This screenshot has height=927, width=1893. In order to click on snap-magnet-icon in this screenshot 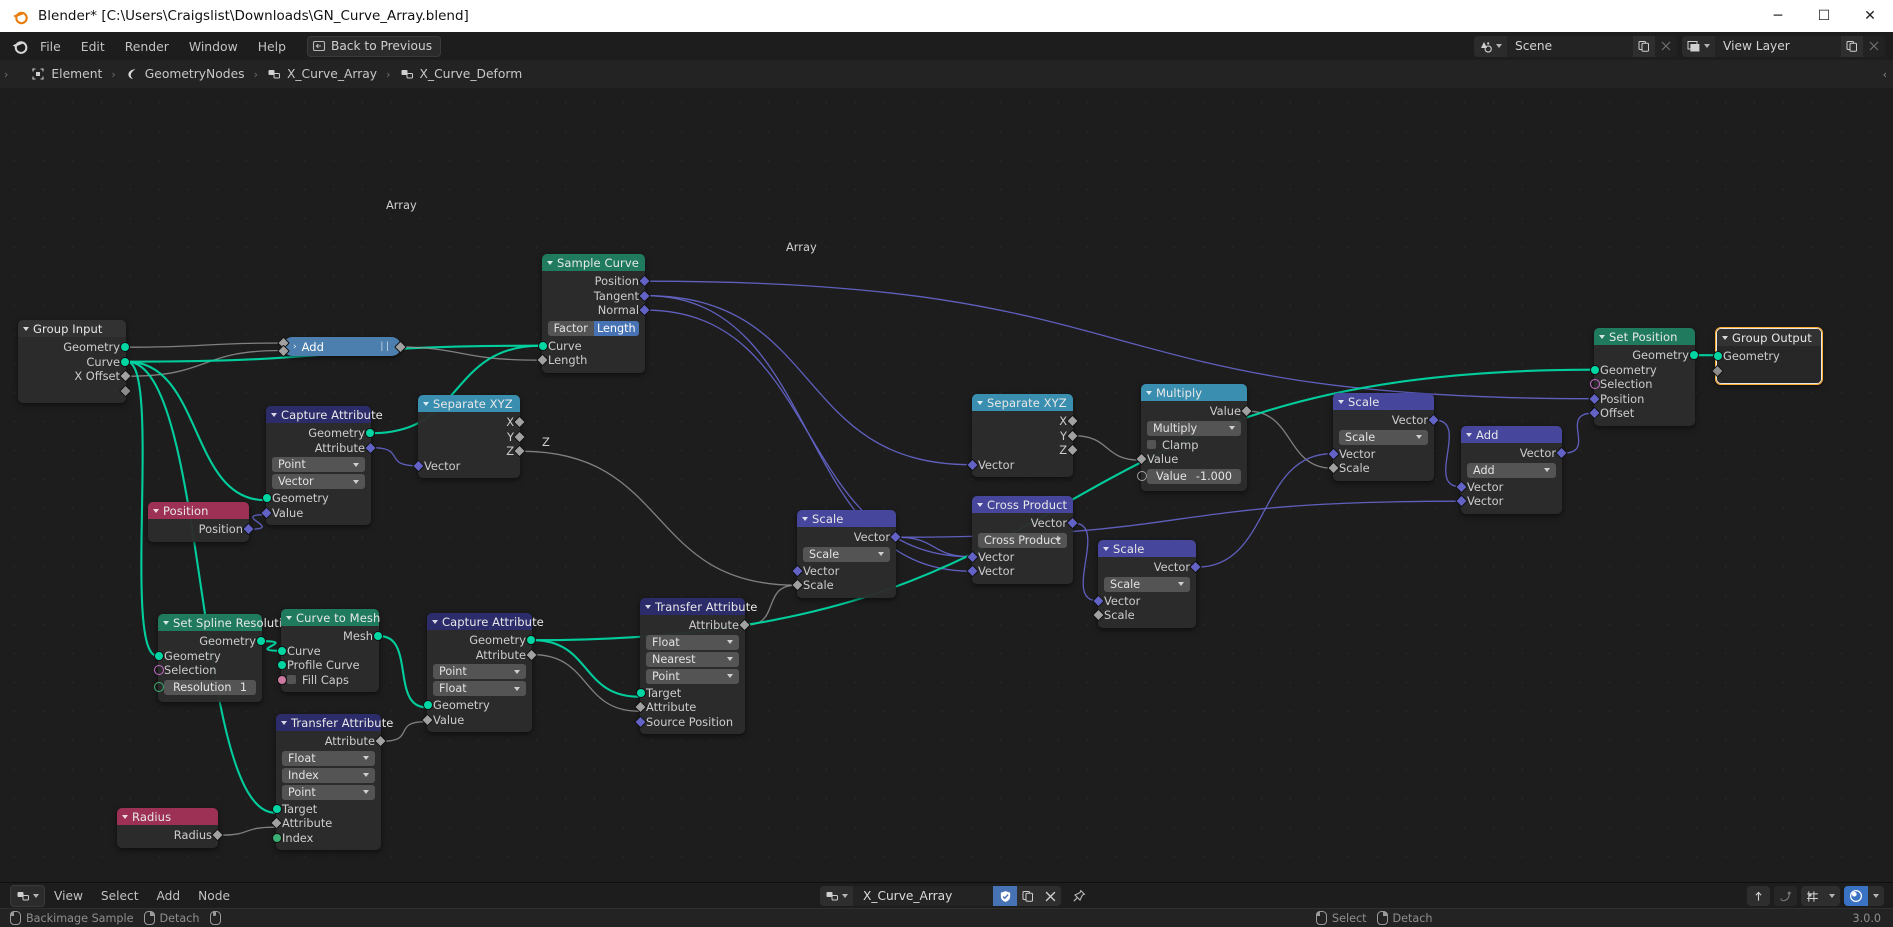, I will do `click(1812, 896)`.